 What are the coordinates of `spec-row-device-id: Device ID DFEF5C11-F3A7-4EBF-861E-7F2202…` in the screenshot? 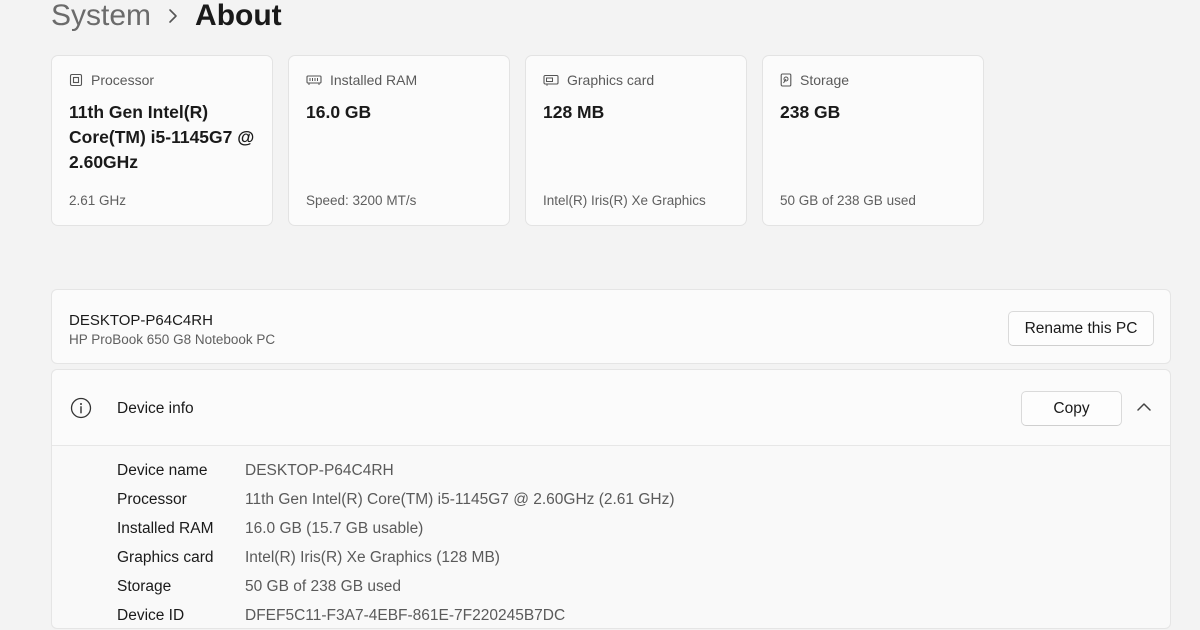 It's located at (396, 615).